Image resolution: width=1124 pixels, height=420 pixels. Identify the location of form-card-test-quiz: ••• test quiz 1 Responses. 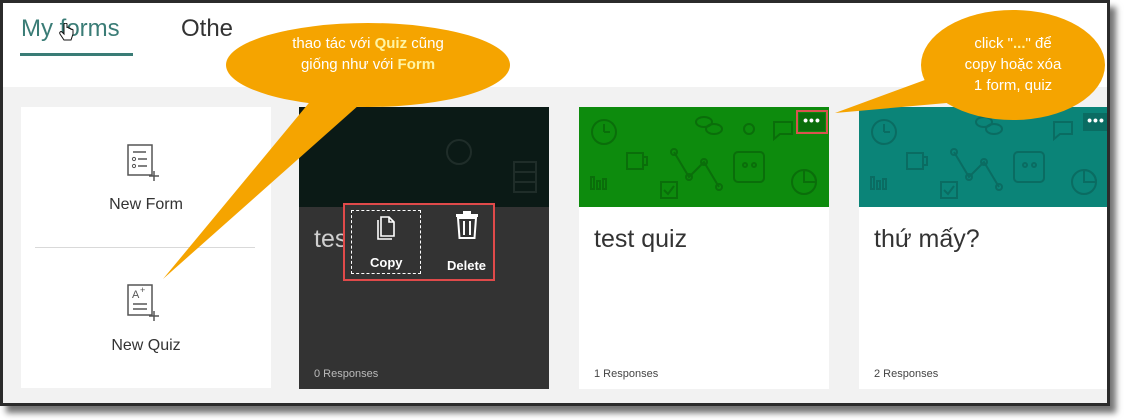
(704, 248).